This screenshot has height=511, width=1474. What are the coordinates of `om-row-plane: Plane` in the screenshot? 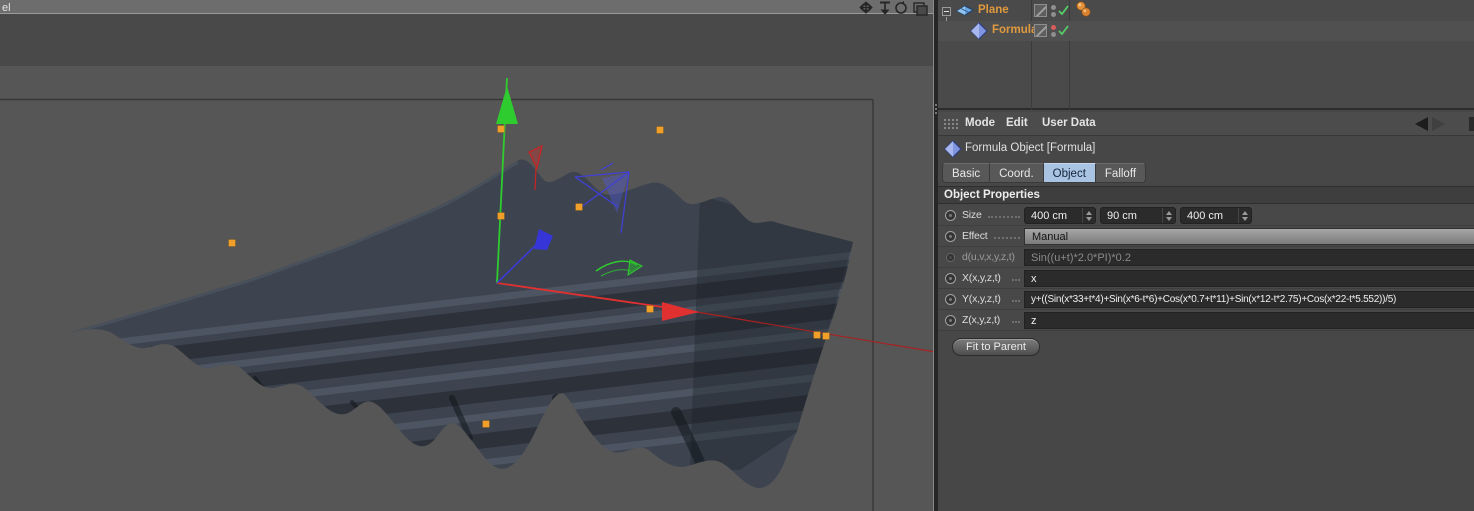 It's located at (1206, 11).